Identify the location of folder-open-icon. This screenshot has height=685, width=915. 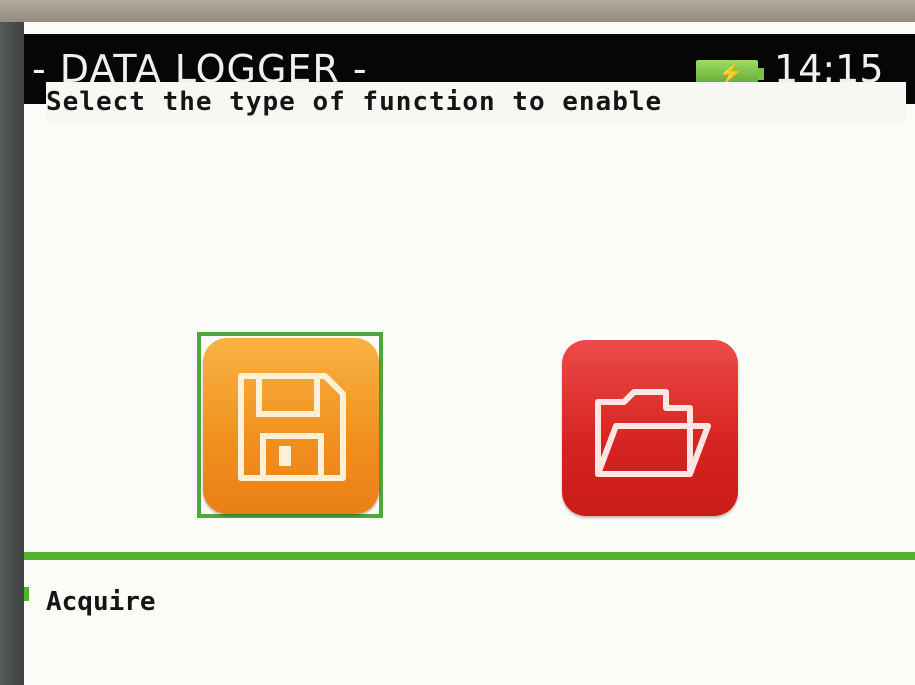
(653, 433).